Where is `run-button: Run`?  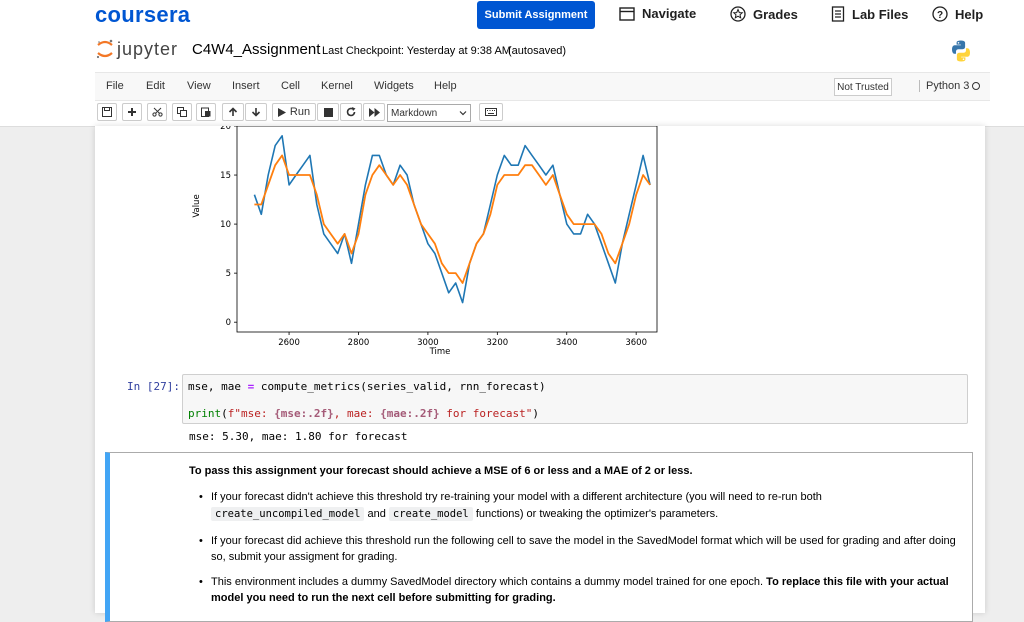
run-button: Run is located at coordinates (294, 112).